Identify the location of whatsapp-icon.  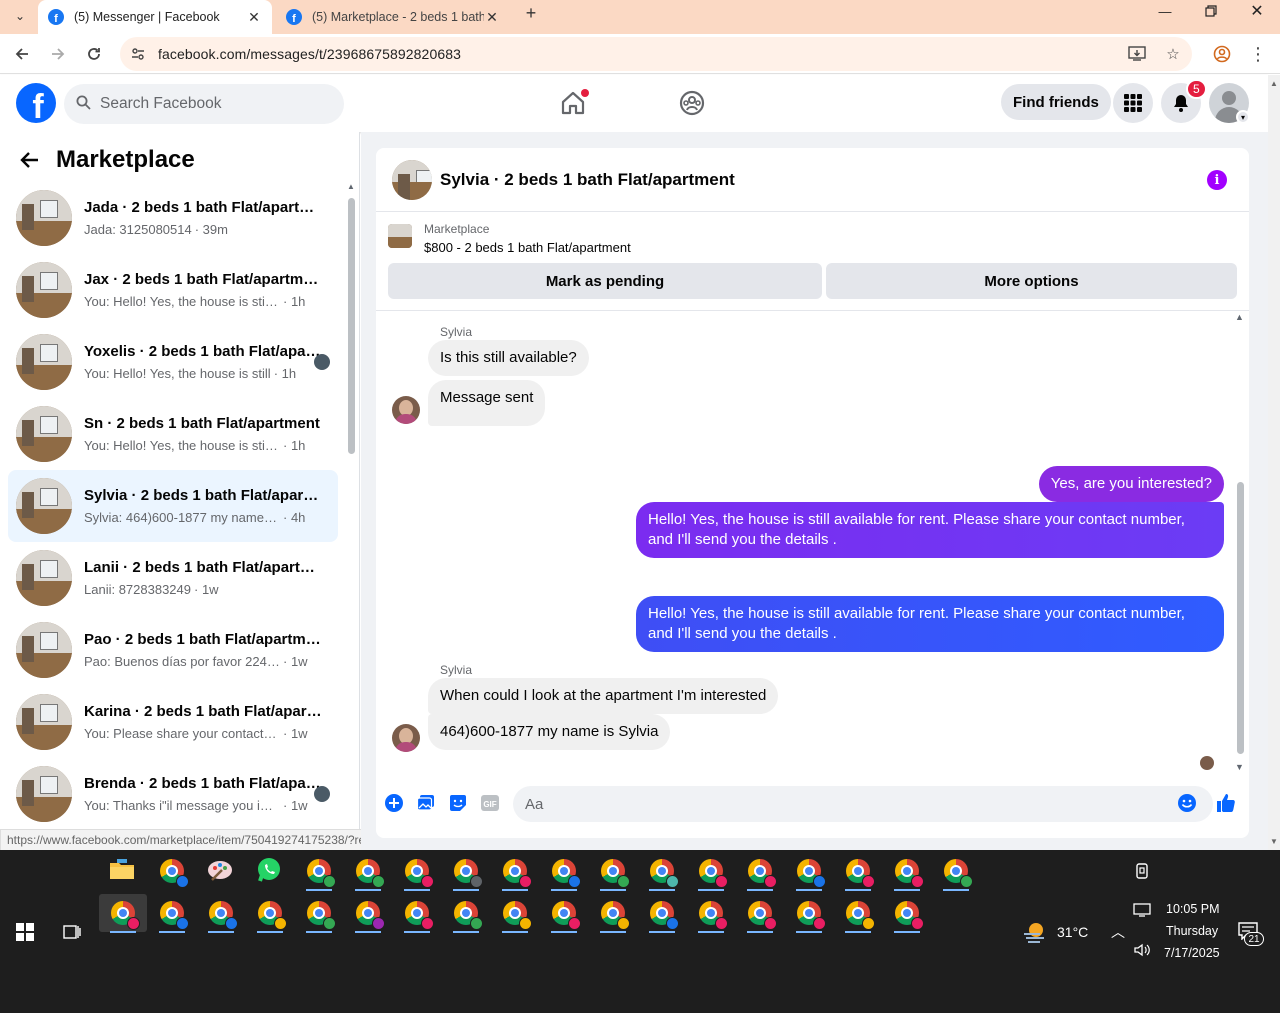
(270, 871).